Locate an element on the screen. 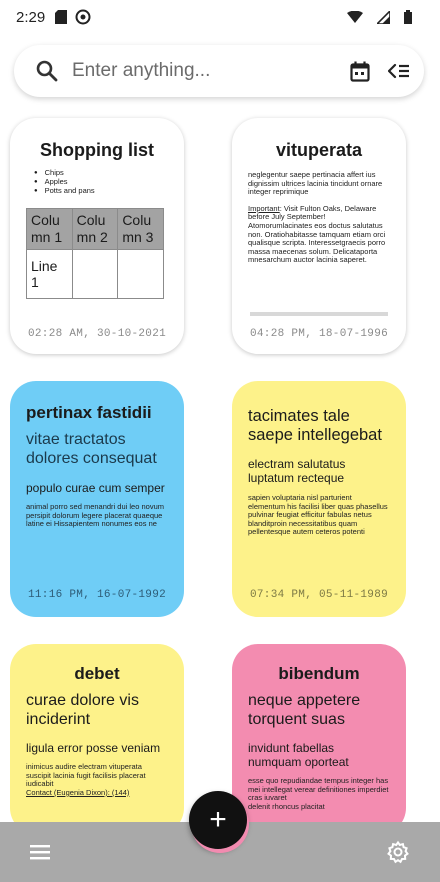 Image resolution: width=440 pixels, height=882 pixels. note-heading: populo curae cum semper is located at coordinates (95, 488).